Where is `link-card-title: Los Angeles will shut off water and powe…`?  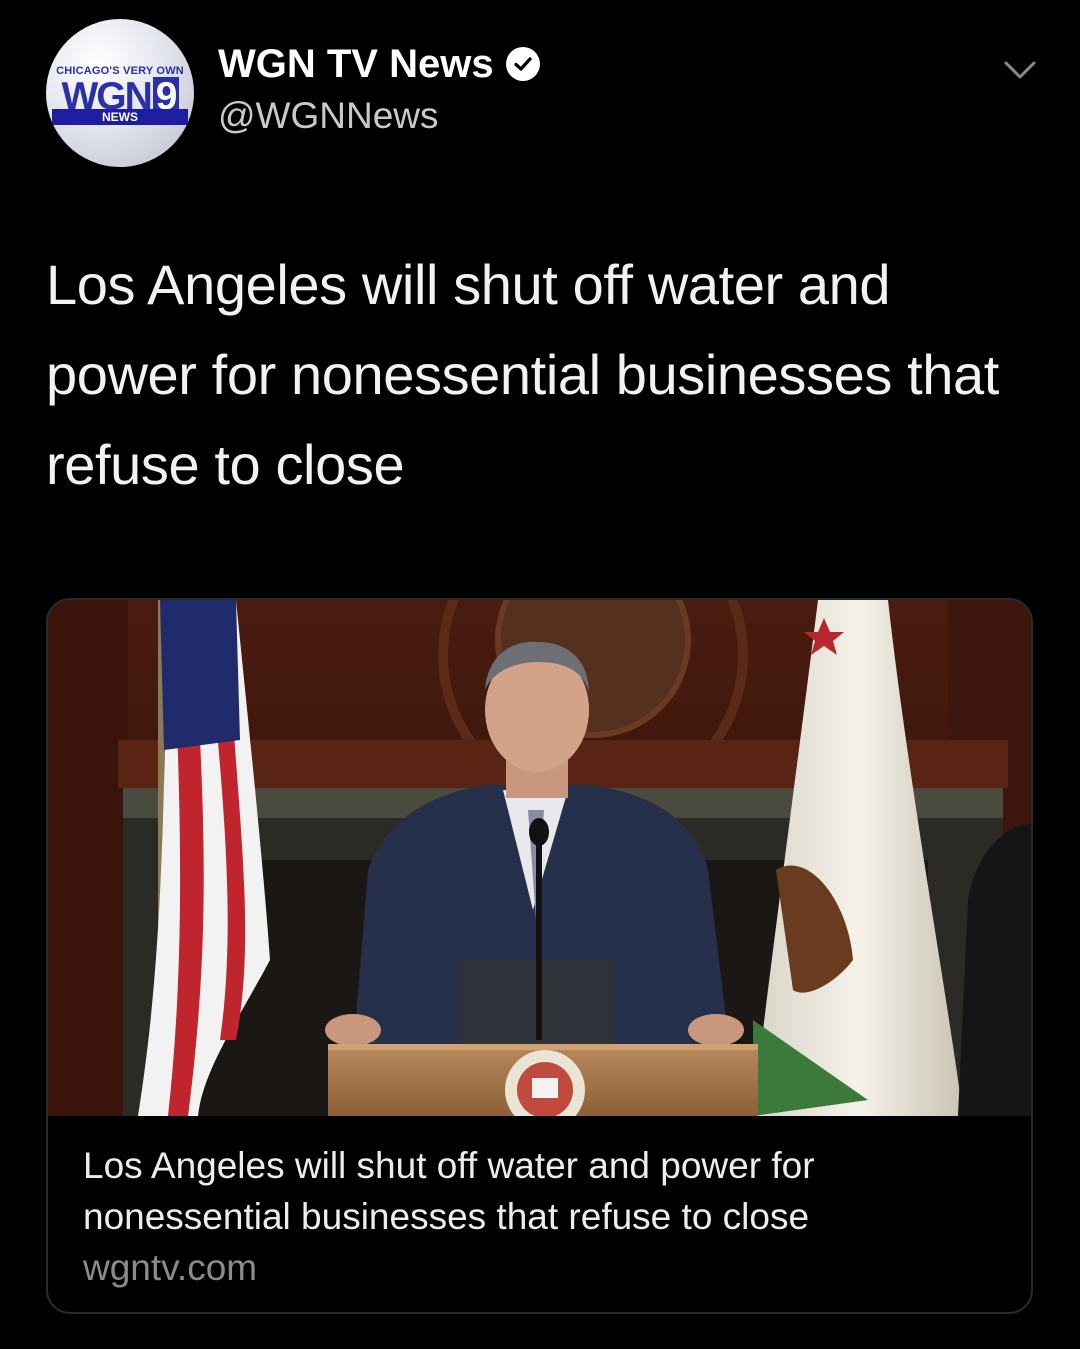 link-card-title: Los Angeles will shut off water and powe… is located at coordinates (548, 1191).